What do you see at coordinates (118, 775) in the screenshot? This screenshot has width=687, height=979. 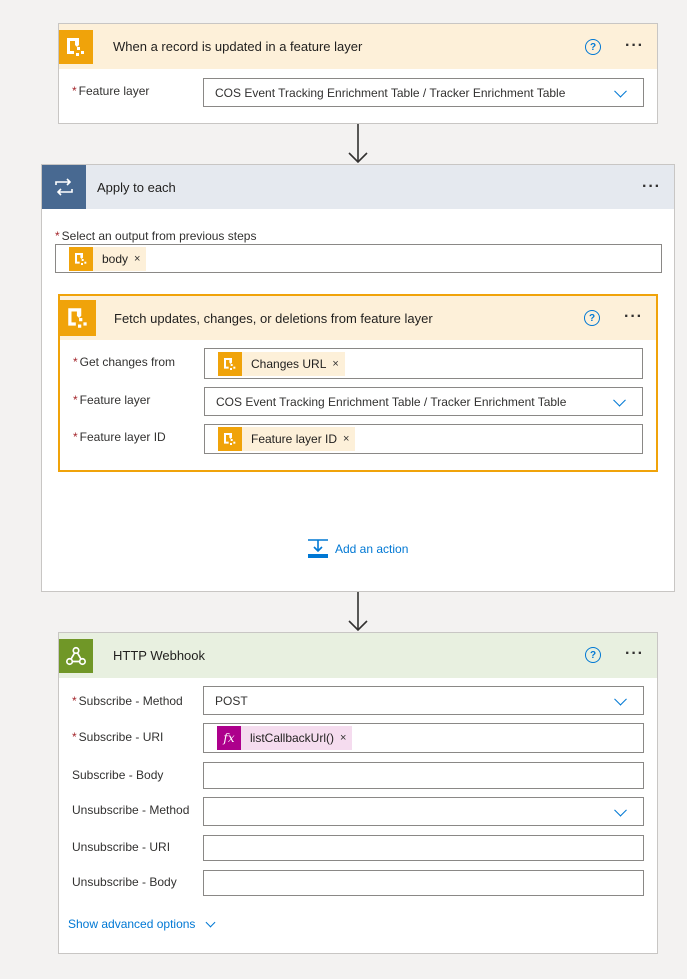 I see `subscribe-body-label: Subscribe - Body` at bounding box center [118, 775].